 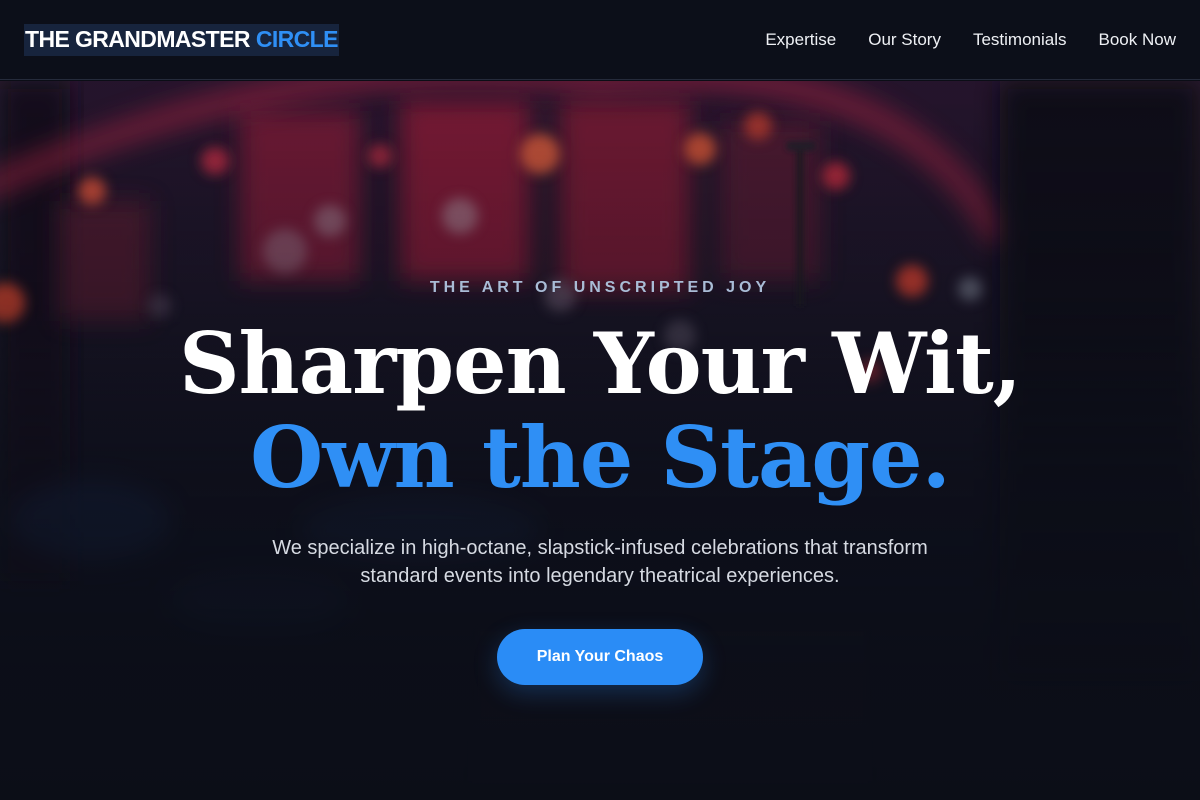 I want to click on hero-headline-line2: Own the Stage., so click(x=600, y=457).